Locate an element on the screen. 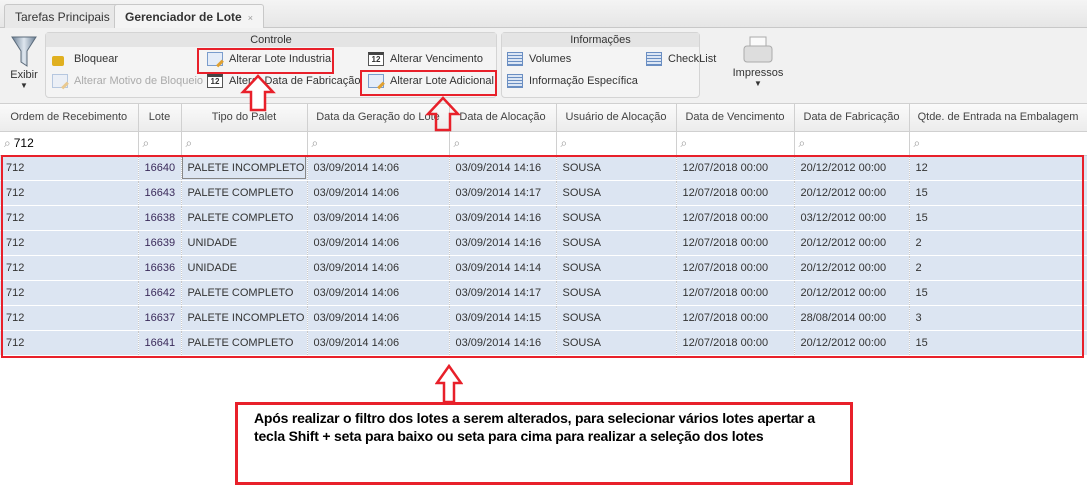 The height and width of the screenshot is (494, 1087). button-label: Informação Específica is located at coordinates (583, 81).